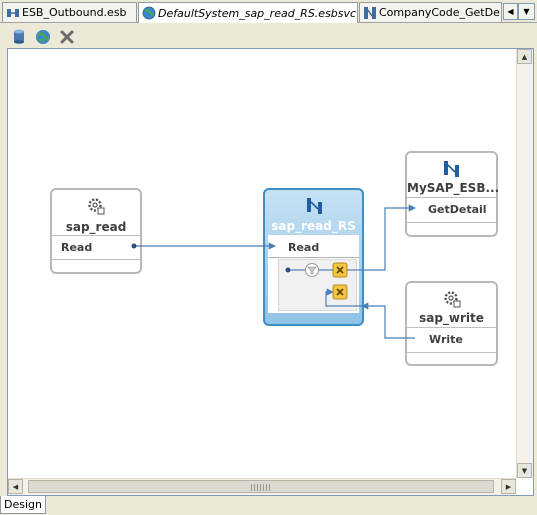 The height and width of the screenshot is (515, 537). Describe the element at coordinates (268, 36) in the screenshot. I see `toolbar` at that location.